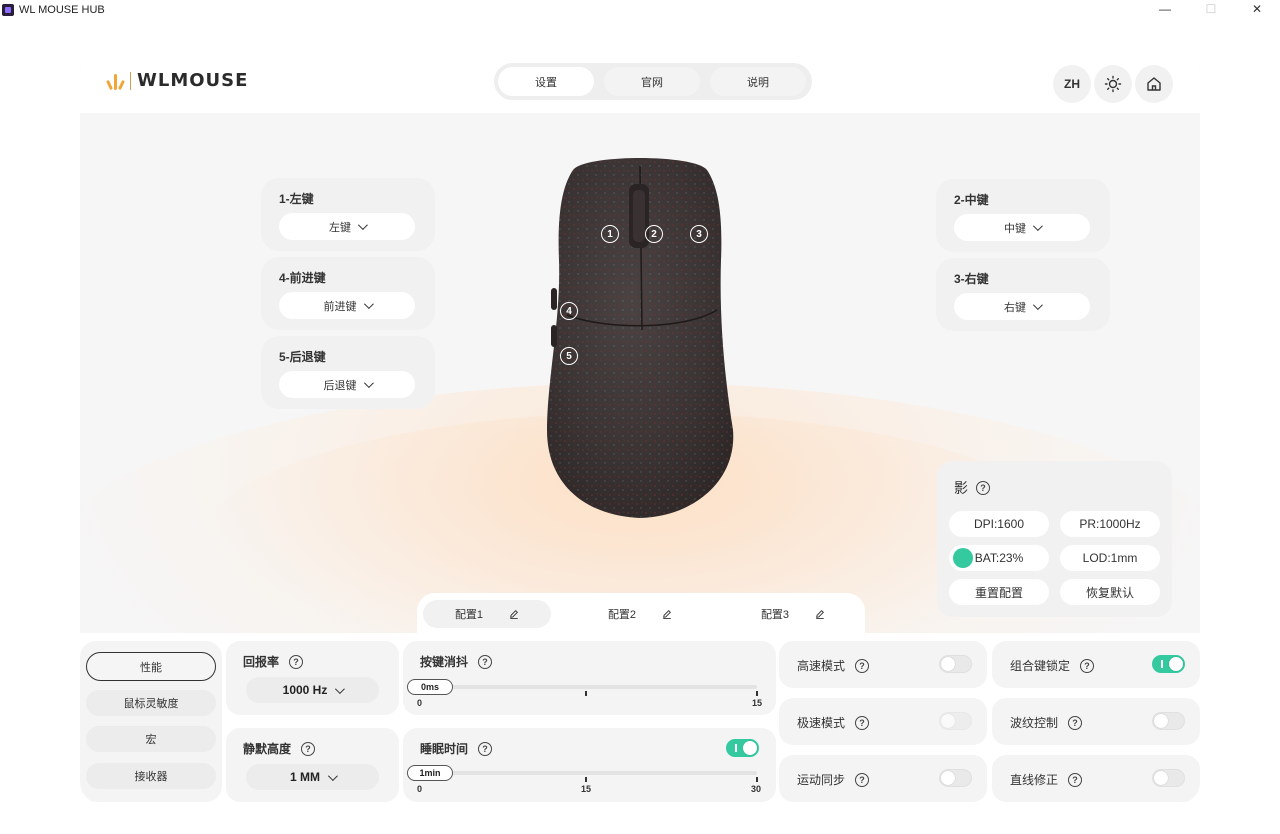 The image size is (1280, 834). Describe the element at coordinates (151, 666) in the screenshot. I see `sidebar-item-performance: 性能` at that location.